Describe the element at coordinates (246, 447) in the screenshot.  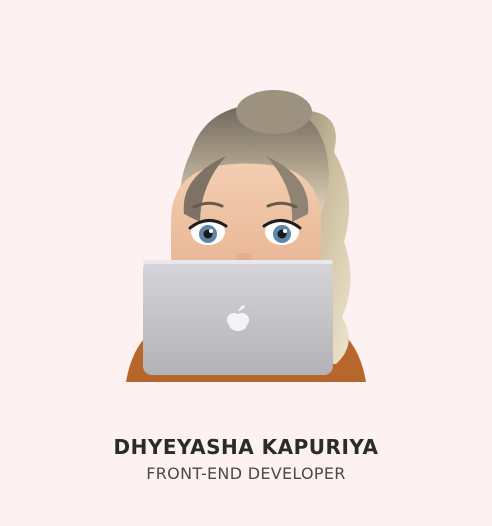
I see `profile-name: DHYEYASHA KAPURIYA` at that location.